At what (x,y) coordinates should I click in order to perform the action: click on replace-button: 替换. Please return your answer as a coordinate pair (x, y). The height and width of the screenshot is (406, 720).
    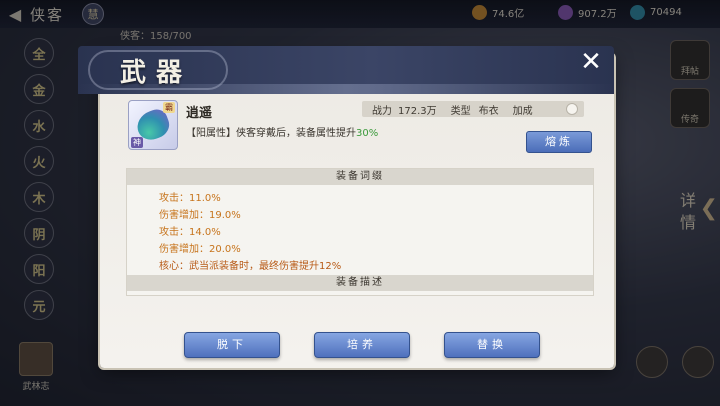
    Looking at the image, I should click on (492, 345).